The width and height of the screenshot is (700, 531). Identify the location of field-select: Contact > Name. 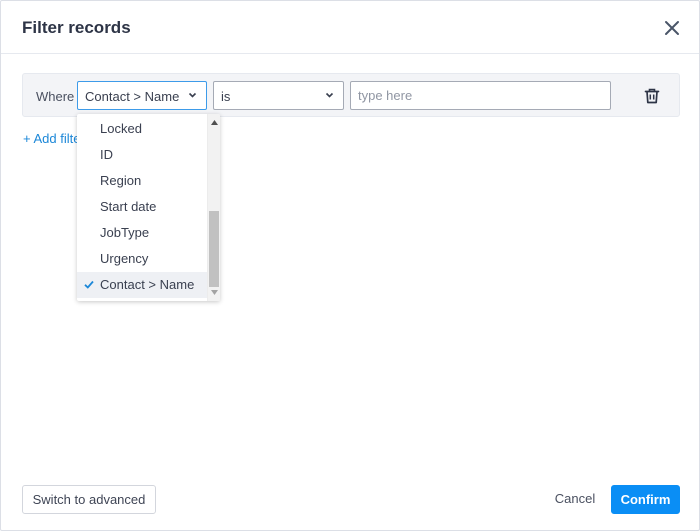
(142, 95).